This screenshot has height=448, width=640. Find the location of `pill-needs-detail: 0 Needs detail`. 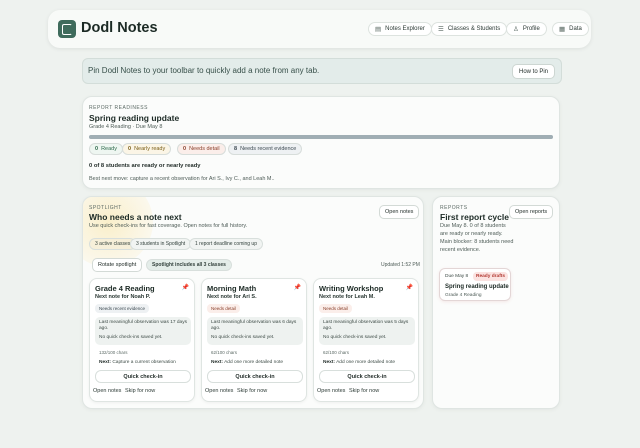

pill-needs-detail: 0 Needs detail is located at coordinates (201, 149).